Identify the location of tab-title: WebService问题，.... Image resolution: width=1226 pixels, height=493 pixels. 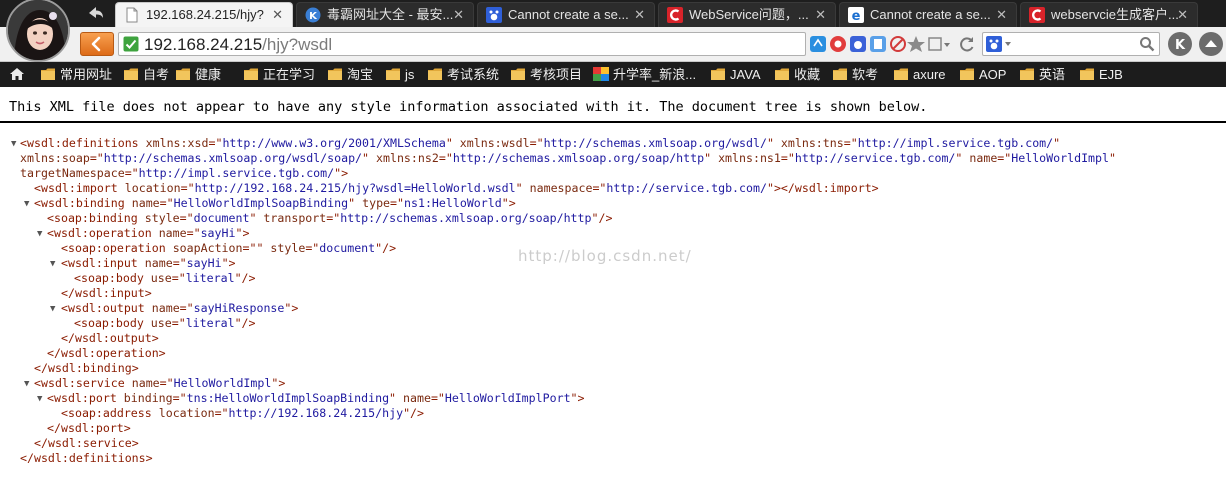
(749, 14).